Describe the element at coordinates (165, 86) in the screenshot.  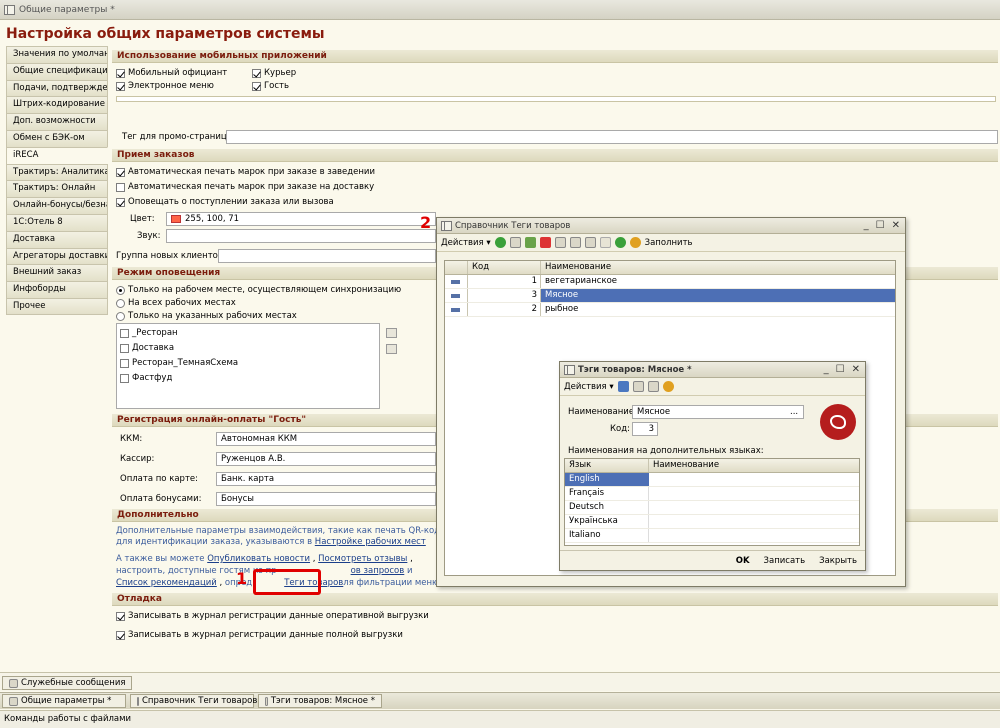
I see `checkbox-emenu: Электронное меню` at that location.